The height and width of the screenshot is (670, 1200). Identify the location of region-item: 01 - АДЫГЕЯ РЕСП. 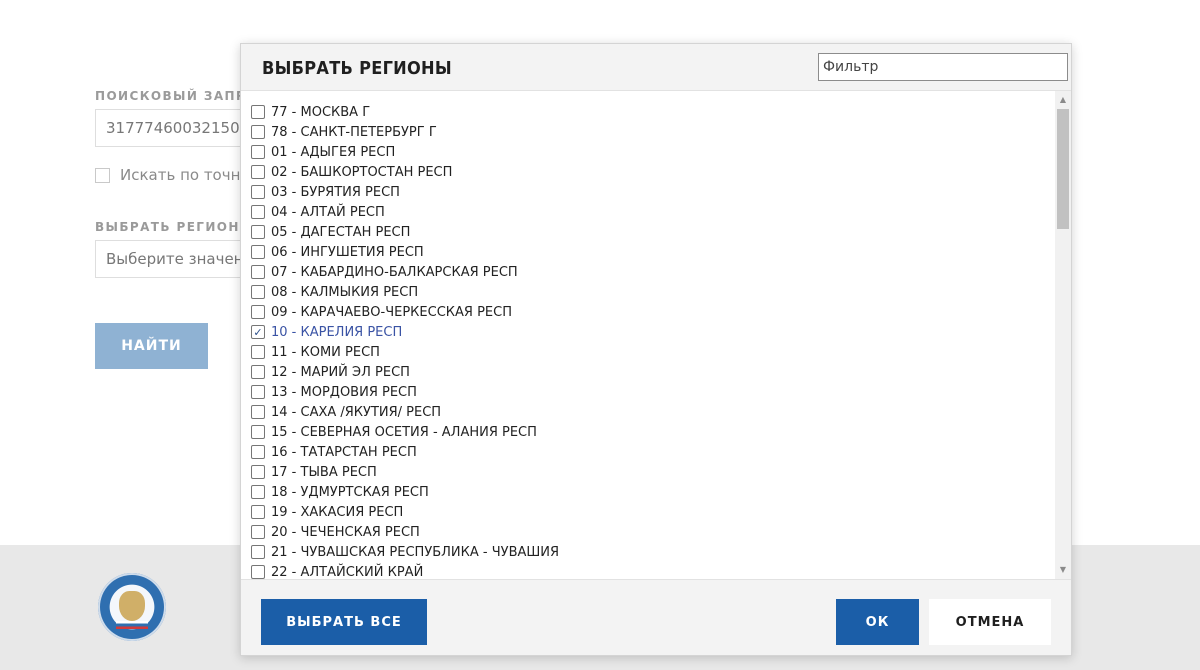
(651, 152).